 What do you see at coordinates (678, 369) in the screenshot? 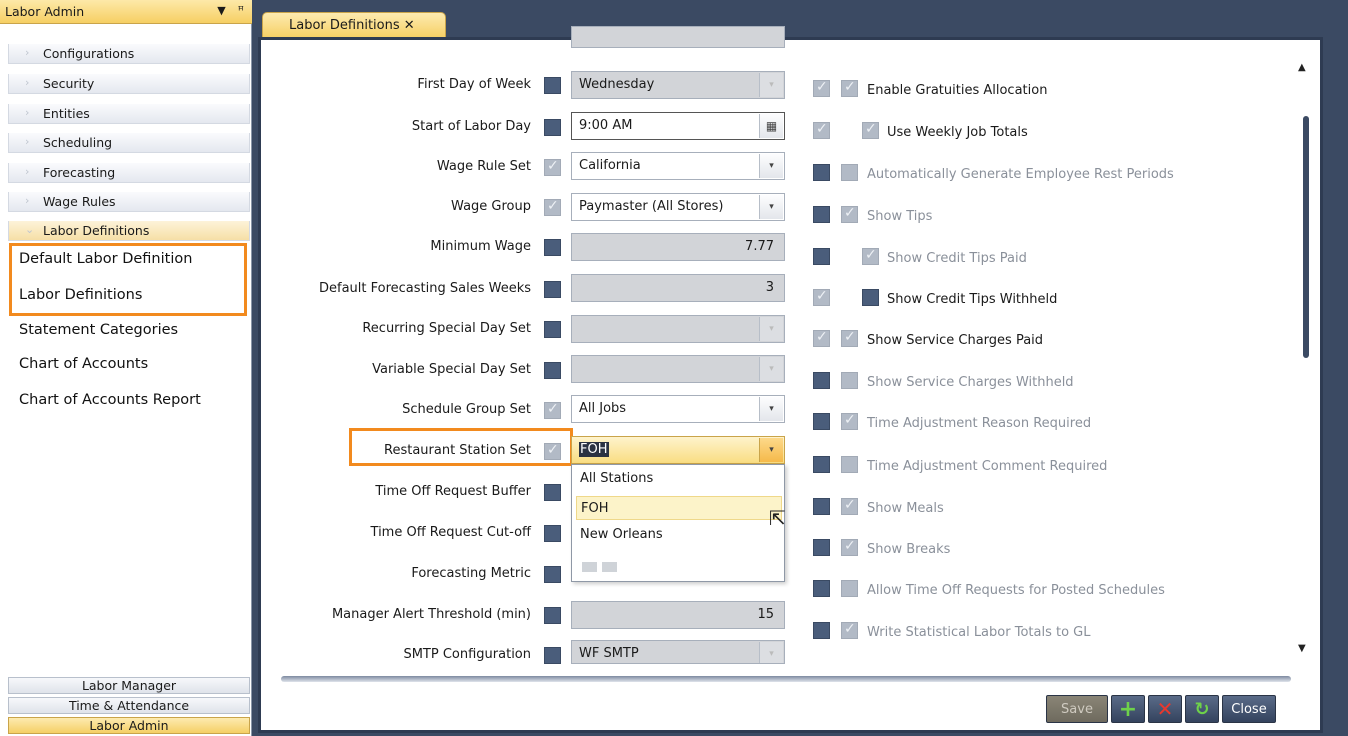
I see `variable-special-day-set-select: ▾` at bounding box center [678, 369].